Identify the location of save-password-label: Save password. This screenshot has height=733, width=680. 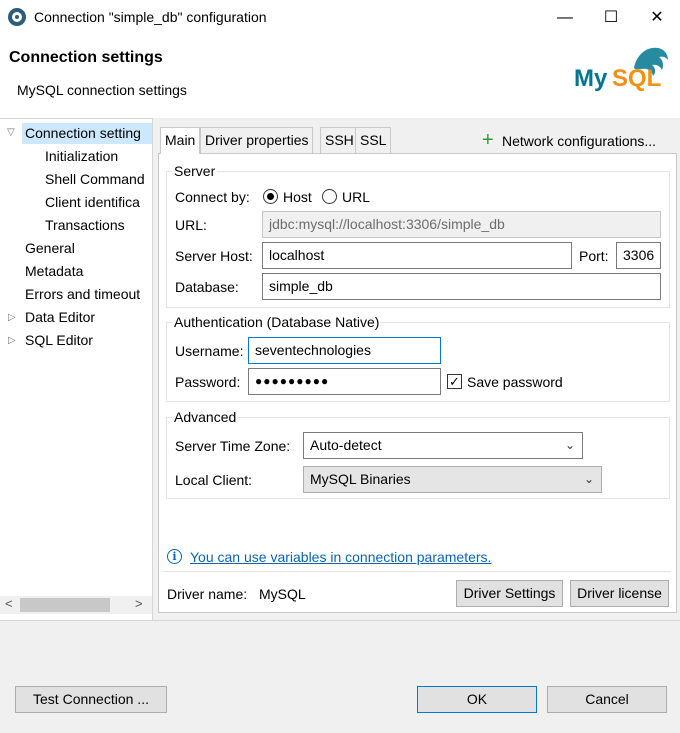
(515, 382).